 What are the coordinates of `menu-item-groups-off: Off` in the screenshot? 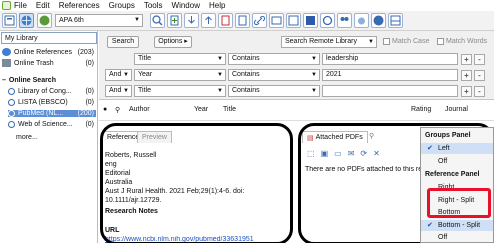 It's located at (457, 161).